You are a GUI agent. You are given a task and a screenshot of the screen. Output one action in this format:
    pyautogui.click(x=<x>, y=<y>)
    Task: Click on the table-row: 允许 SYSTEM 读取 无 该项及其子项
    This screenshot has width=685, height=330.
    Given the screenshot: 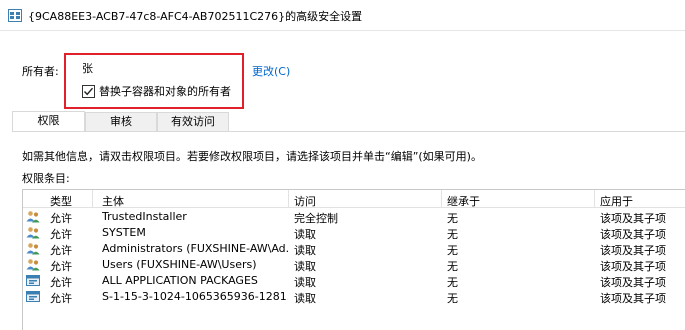 What is the action you would take?
    pyautogui.click(x=354, y=233)
    